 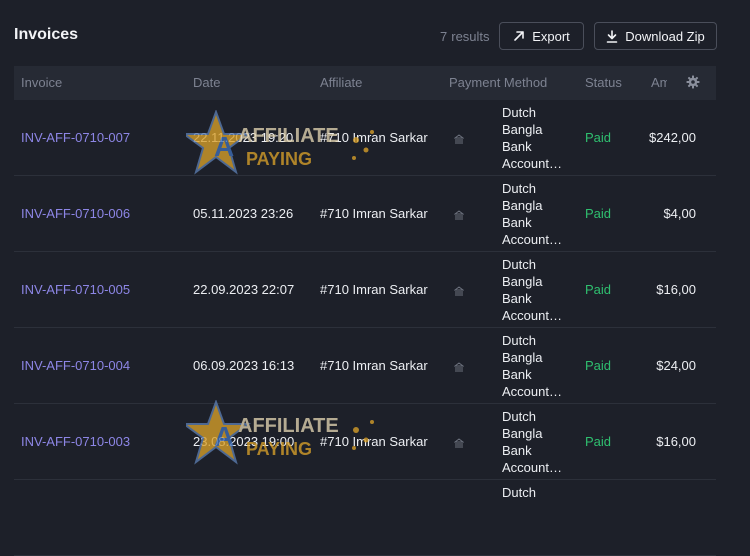 What do you see at coordinates (41, 82) in the screenshot?
I see `column-invoice: Invoice` at bounding box center [41, 82].